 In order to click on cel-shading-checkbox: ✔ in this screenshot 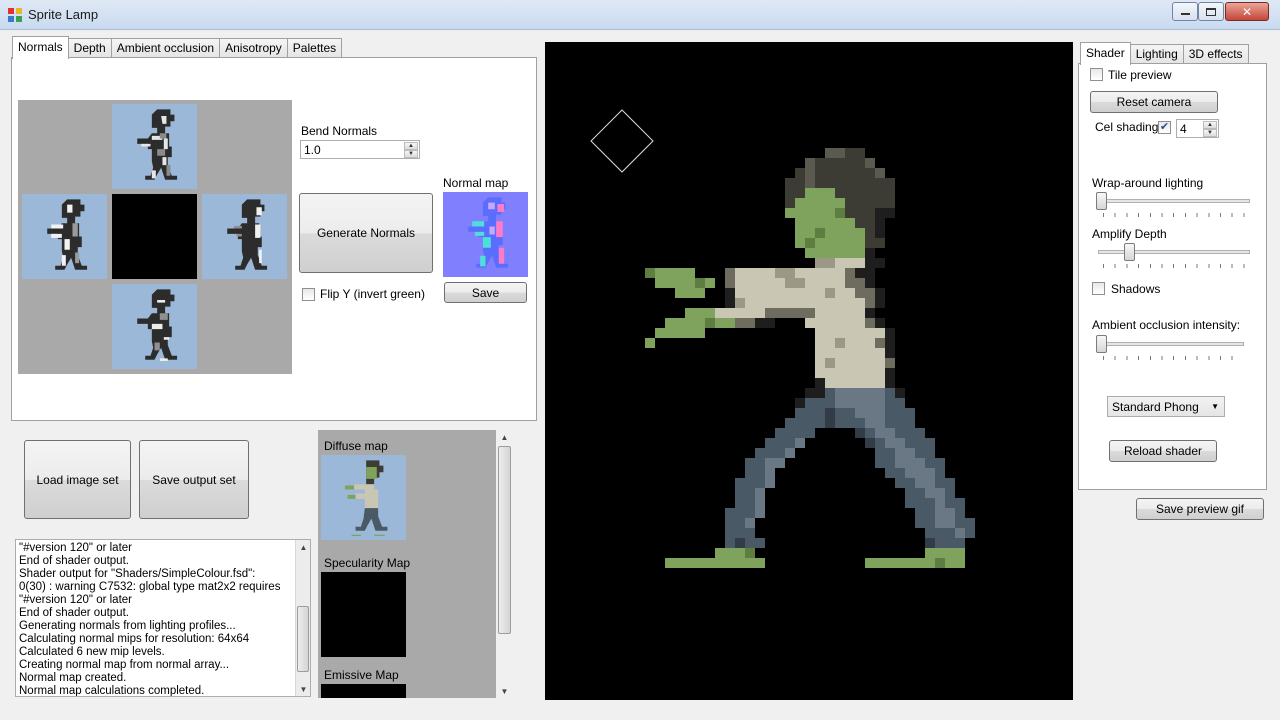, I will do `click(1164, 127)`.